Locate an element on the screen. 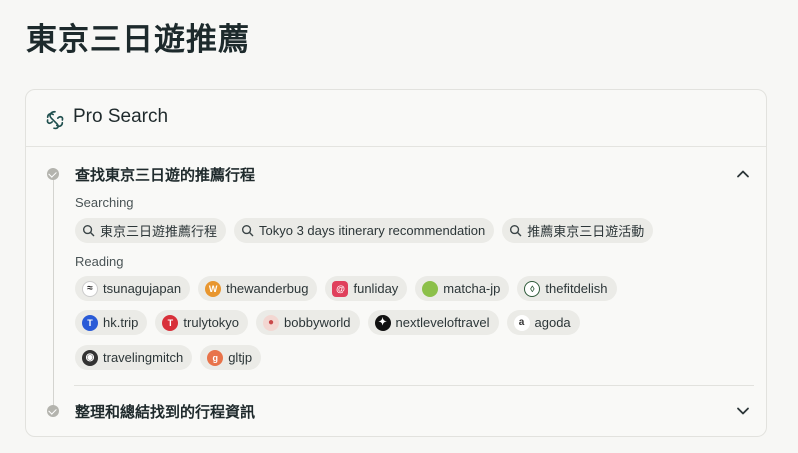  step-divider is located at coordinates (414, 385).